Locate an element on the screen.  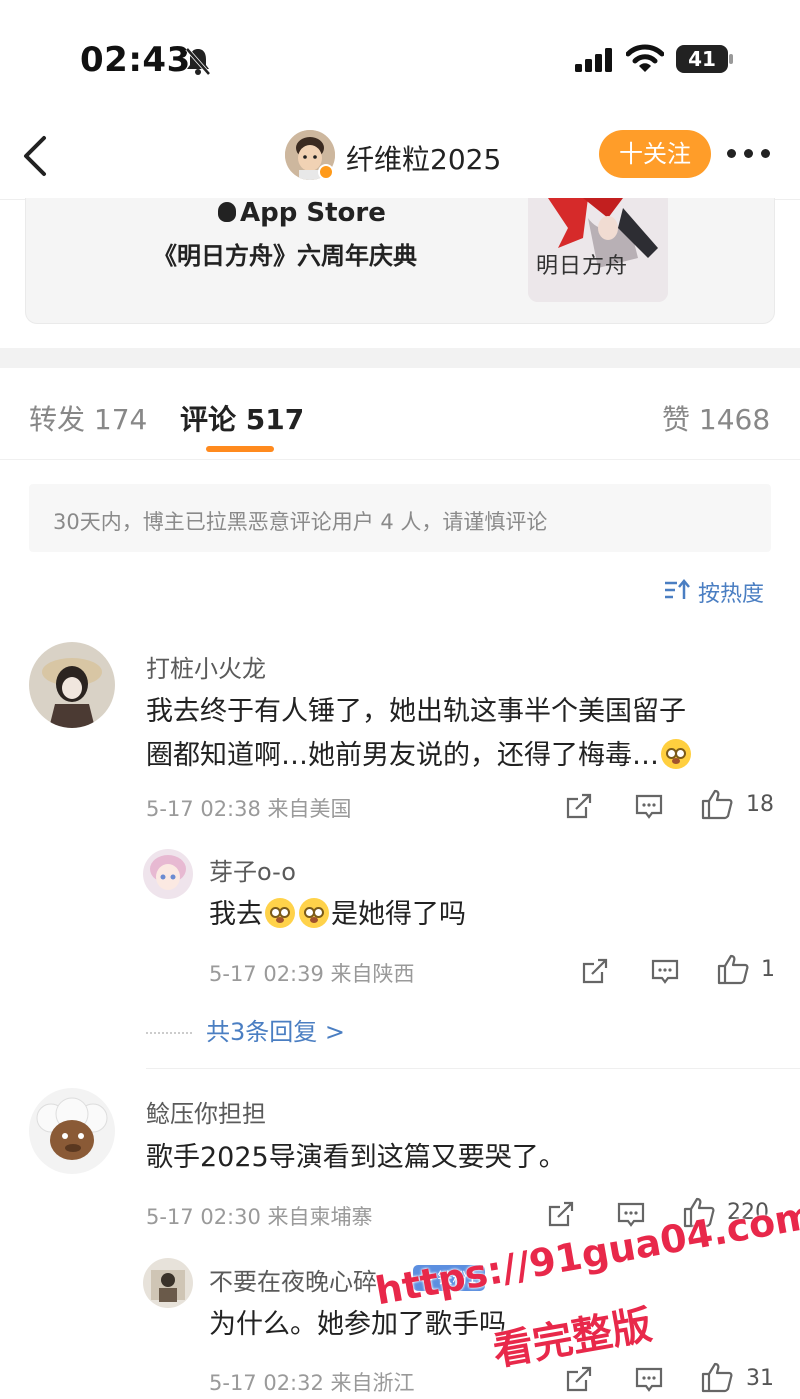
view-more-replies: 共3条回复 > is located at coordinates (245, 1029).